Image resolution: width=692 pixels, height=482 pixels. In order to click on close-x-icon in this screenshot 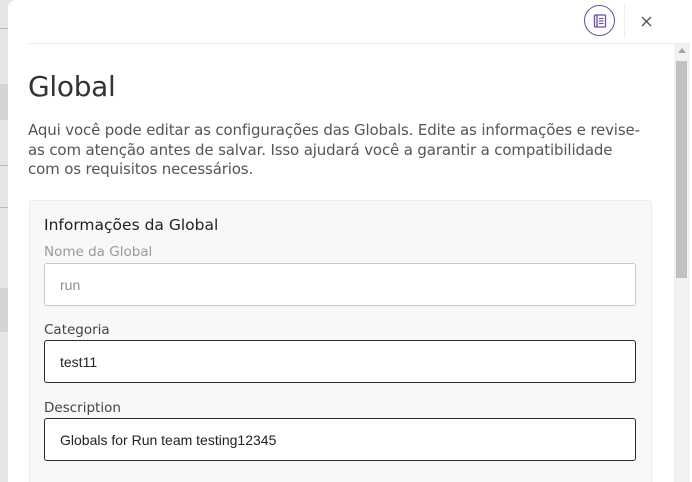, I will do `click(646, 21)`.